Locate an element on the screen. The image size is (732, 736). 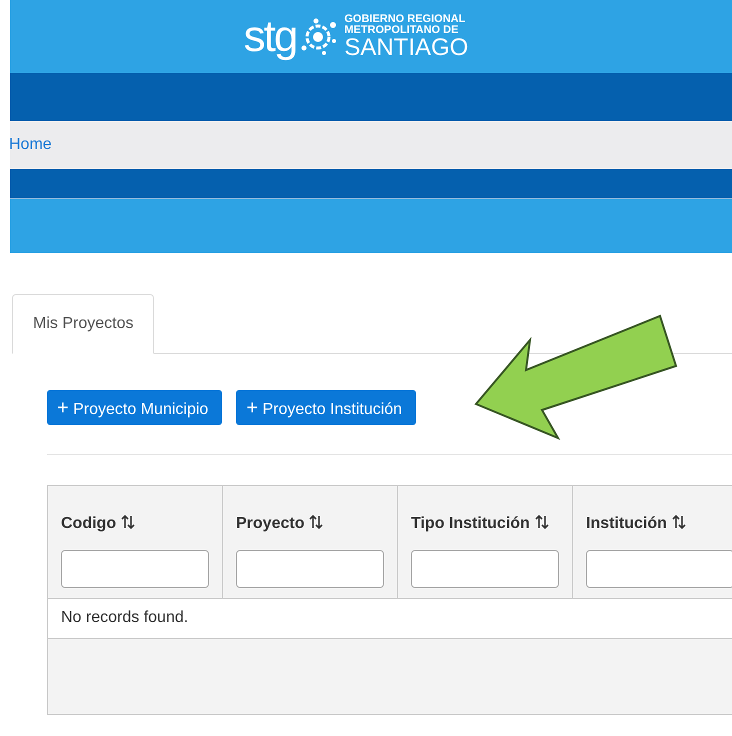
logo-text: METROPOLITANO DE is located at coordinates (402, 30).